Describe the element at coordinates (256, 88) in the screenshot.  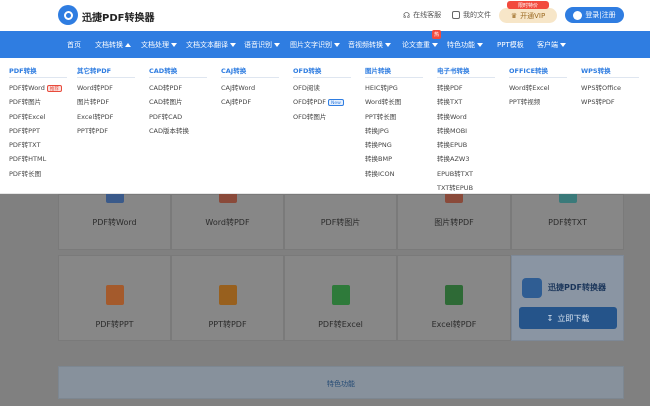
I see `menu-item: CAJ转Word` at that location.